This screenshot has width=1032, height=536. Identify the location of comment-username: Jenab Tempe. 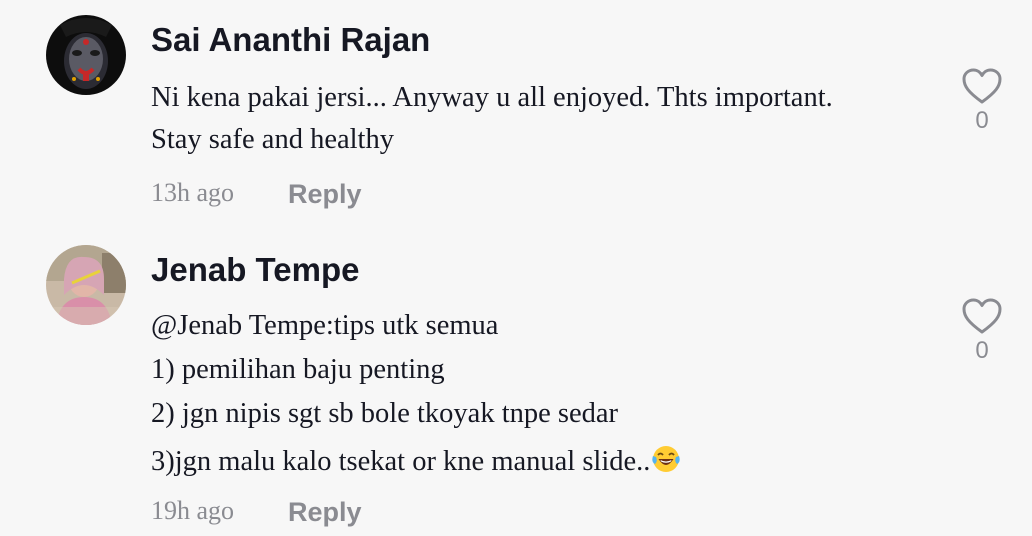
(255, 269).